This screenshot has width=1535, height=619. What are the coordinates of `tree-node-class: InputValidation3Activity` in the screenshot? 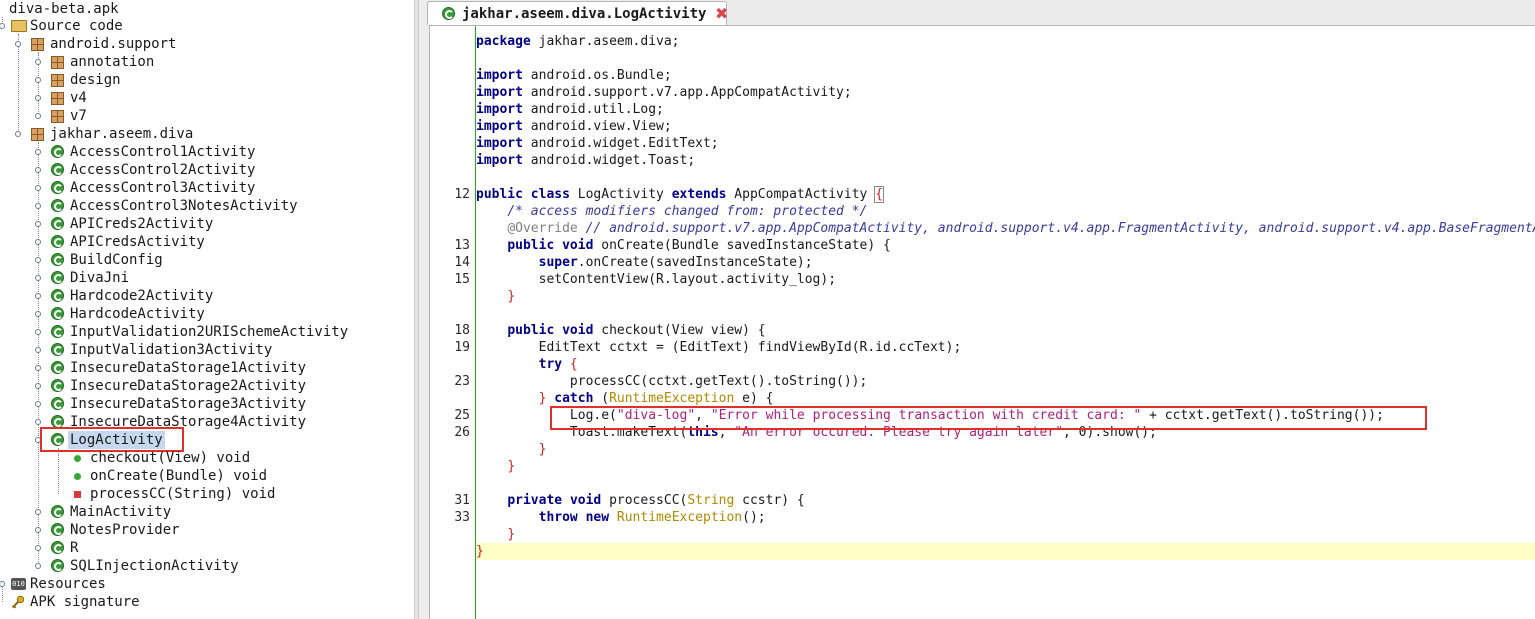 It's located at (200, 350).